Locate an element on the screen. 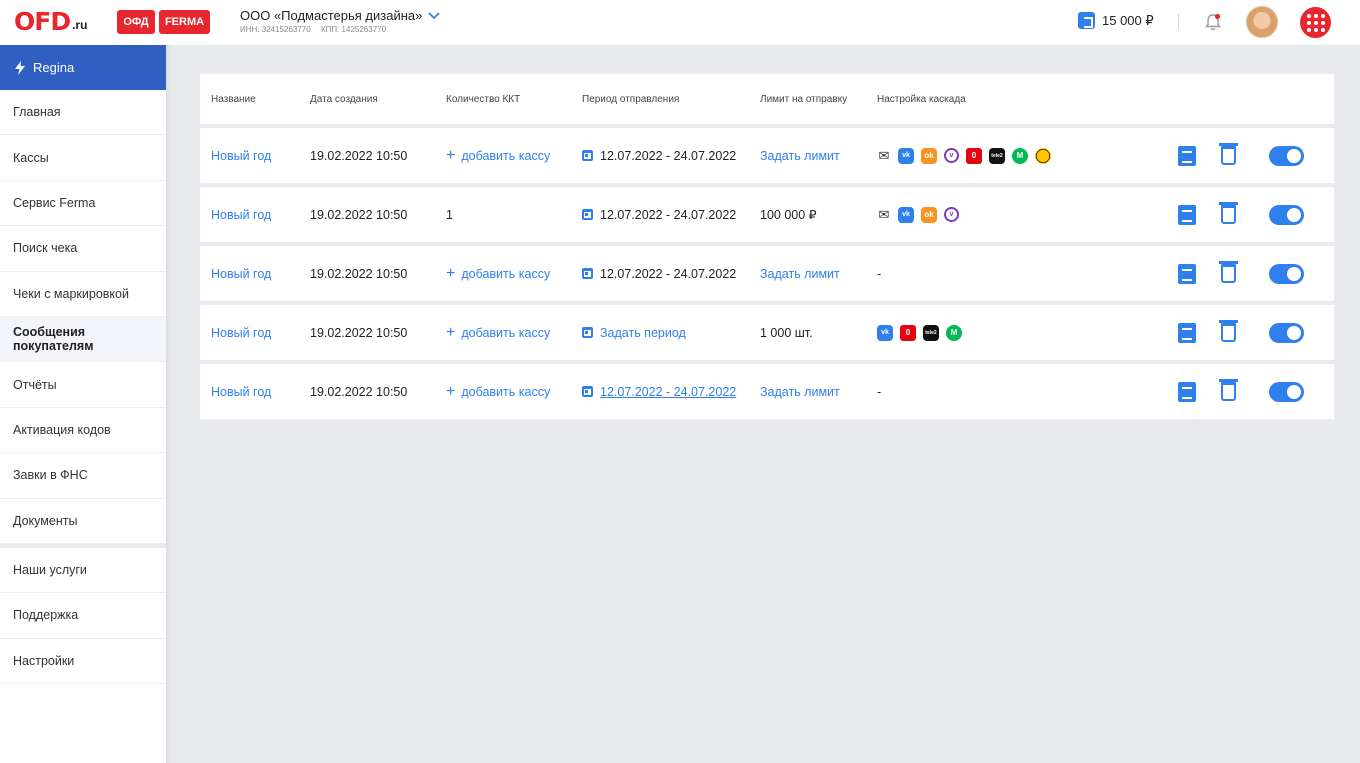  period-value: Задать период is located at coordinates (643, 332).